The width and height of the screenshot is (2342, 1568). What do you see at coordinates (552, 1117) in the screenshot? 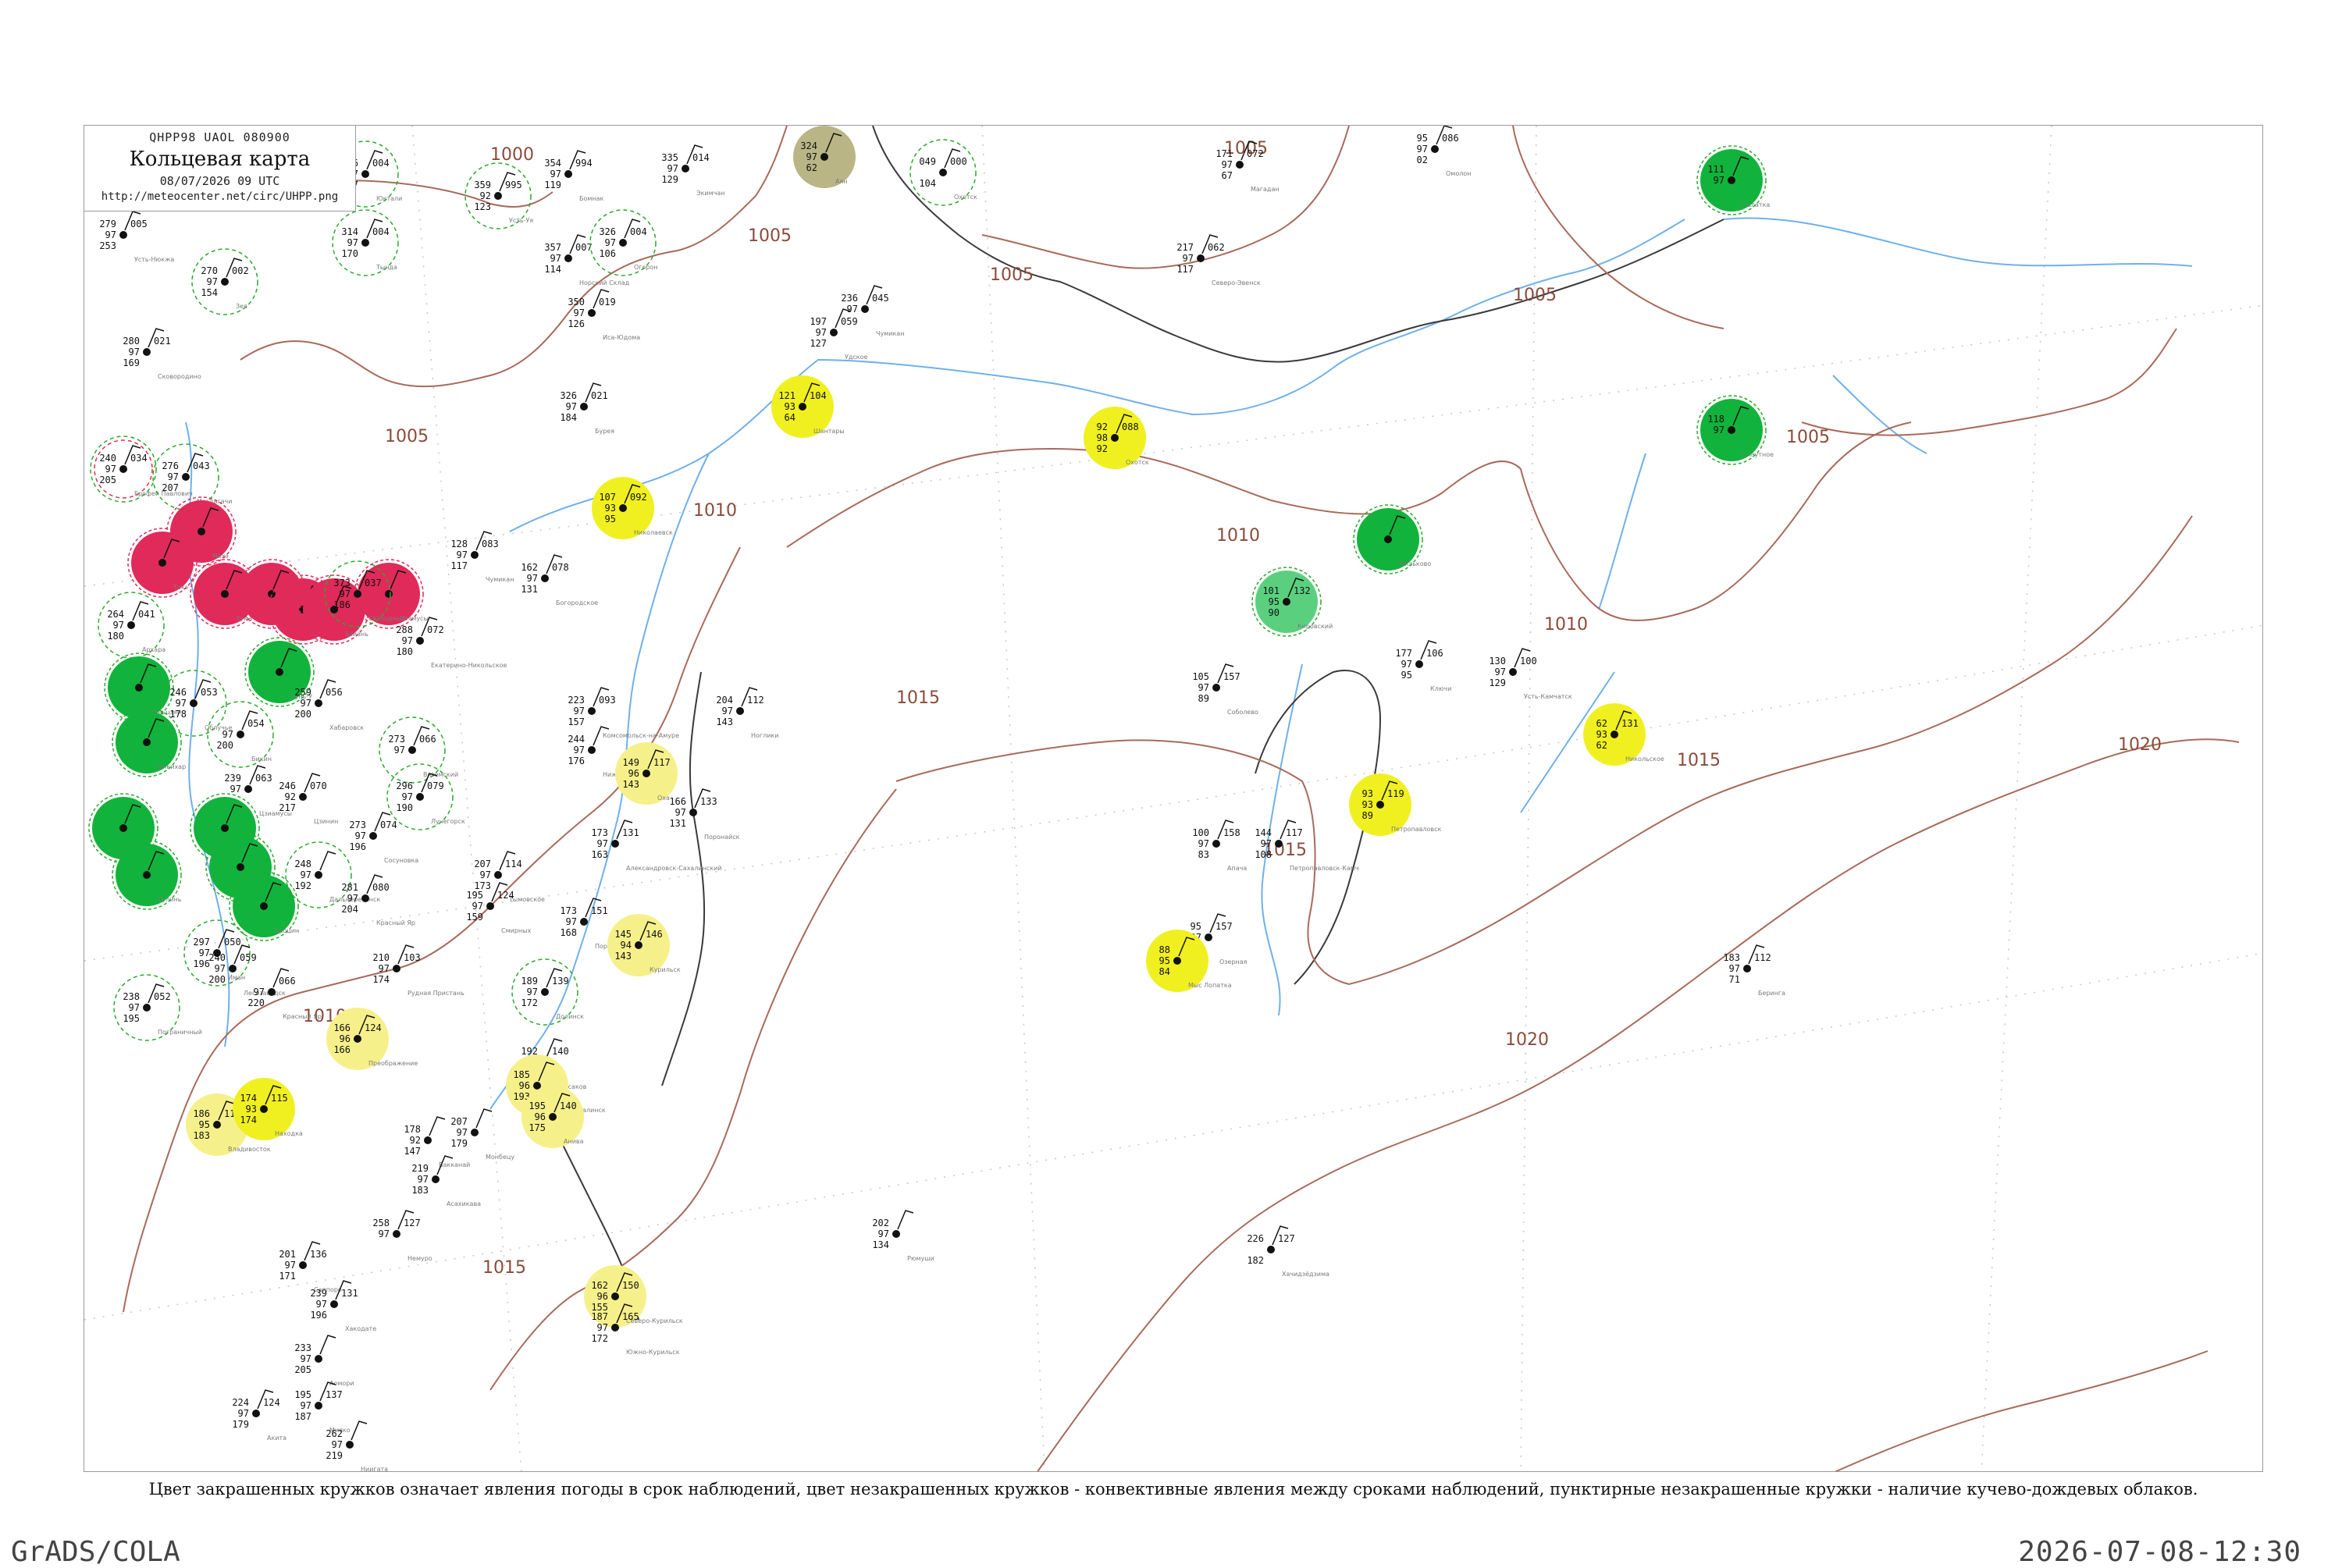
I see `weather-station: 19596175 140 Анива` at bounding box center [552, 1117].